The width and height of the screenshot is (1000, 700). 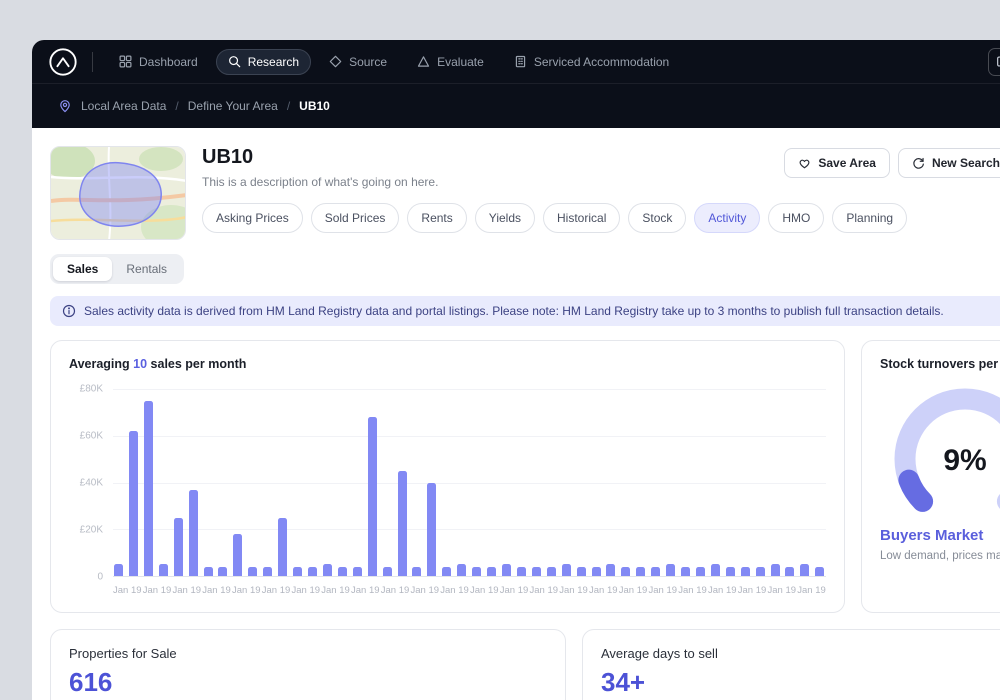 I want to click on nav-item-serviced-accommodation: Serviced Accommodation, so click(x=591, y=62).